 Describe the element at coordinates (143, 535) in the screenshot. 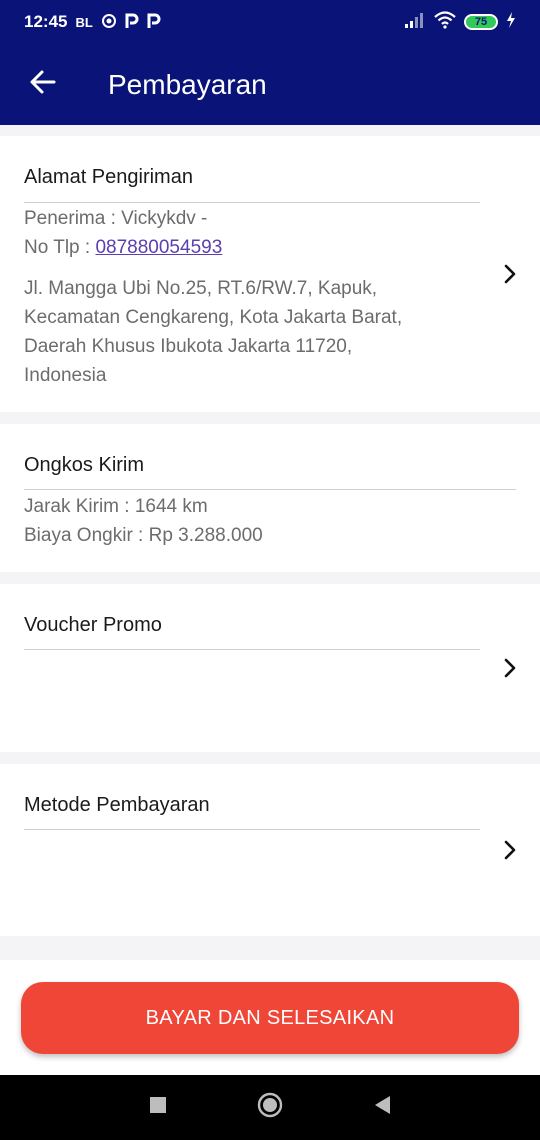

I see `shipping-cost: Biaya Ongkir : Rp 3.288.000` at that location.